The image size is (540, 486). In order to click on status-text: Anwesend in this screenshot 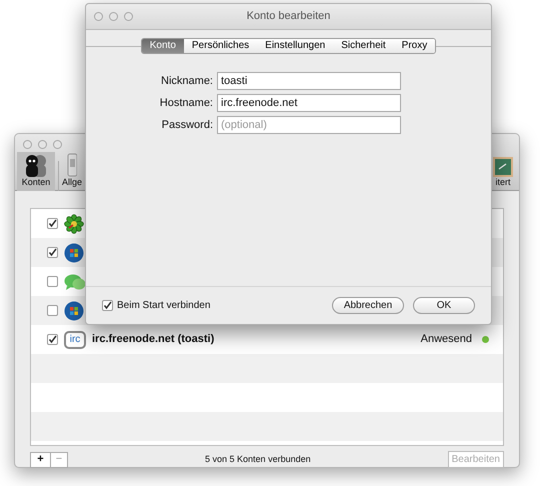, I will do `click(446, 340)`.